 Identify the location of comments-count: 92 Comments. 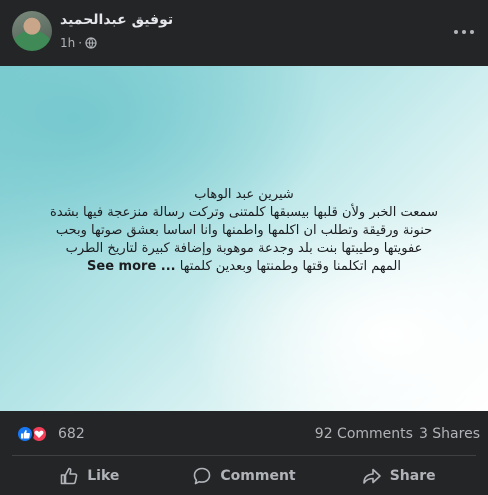
(364, 434).